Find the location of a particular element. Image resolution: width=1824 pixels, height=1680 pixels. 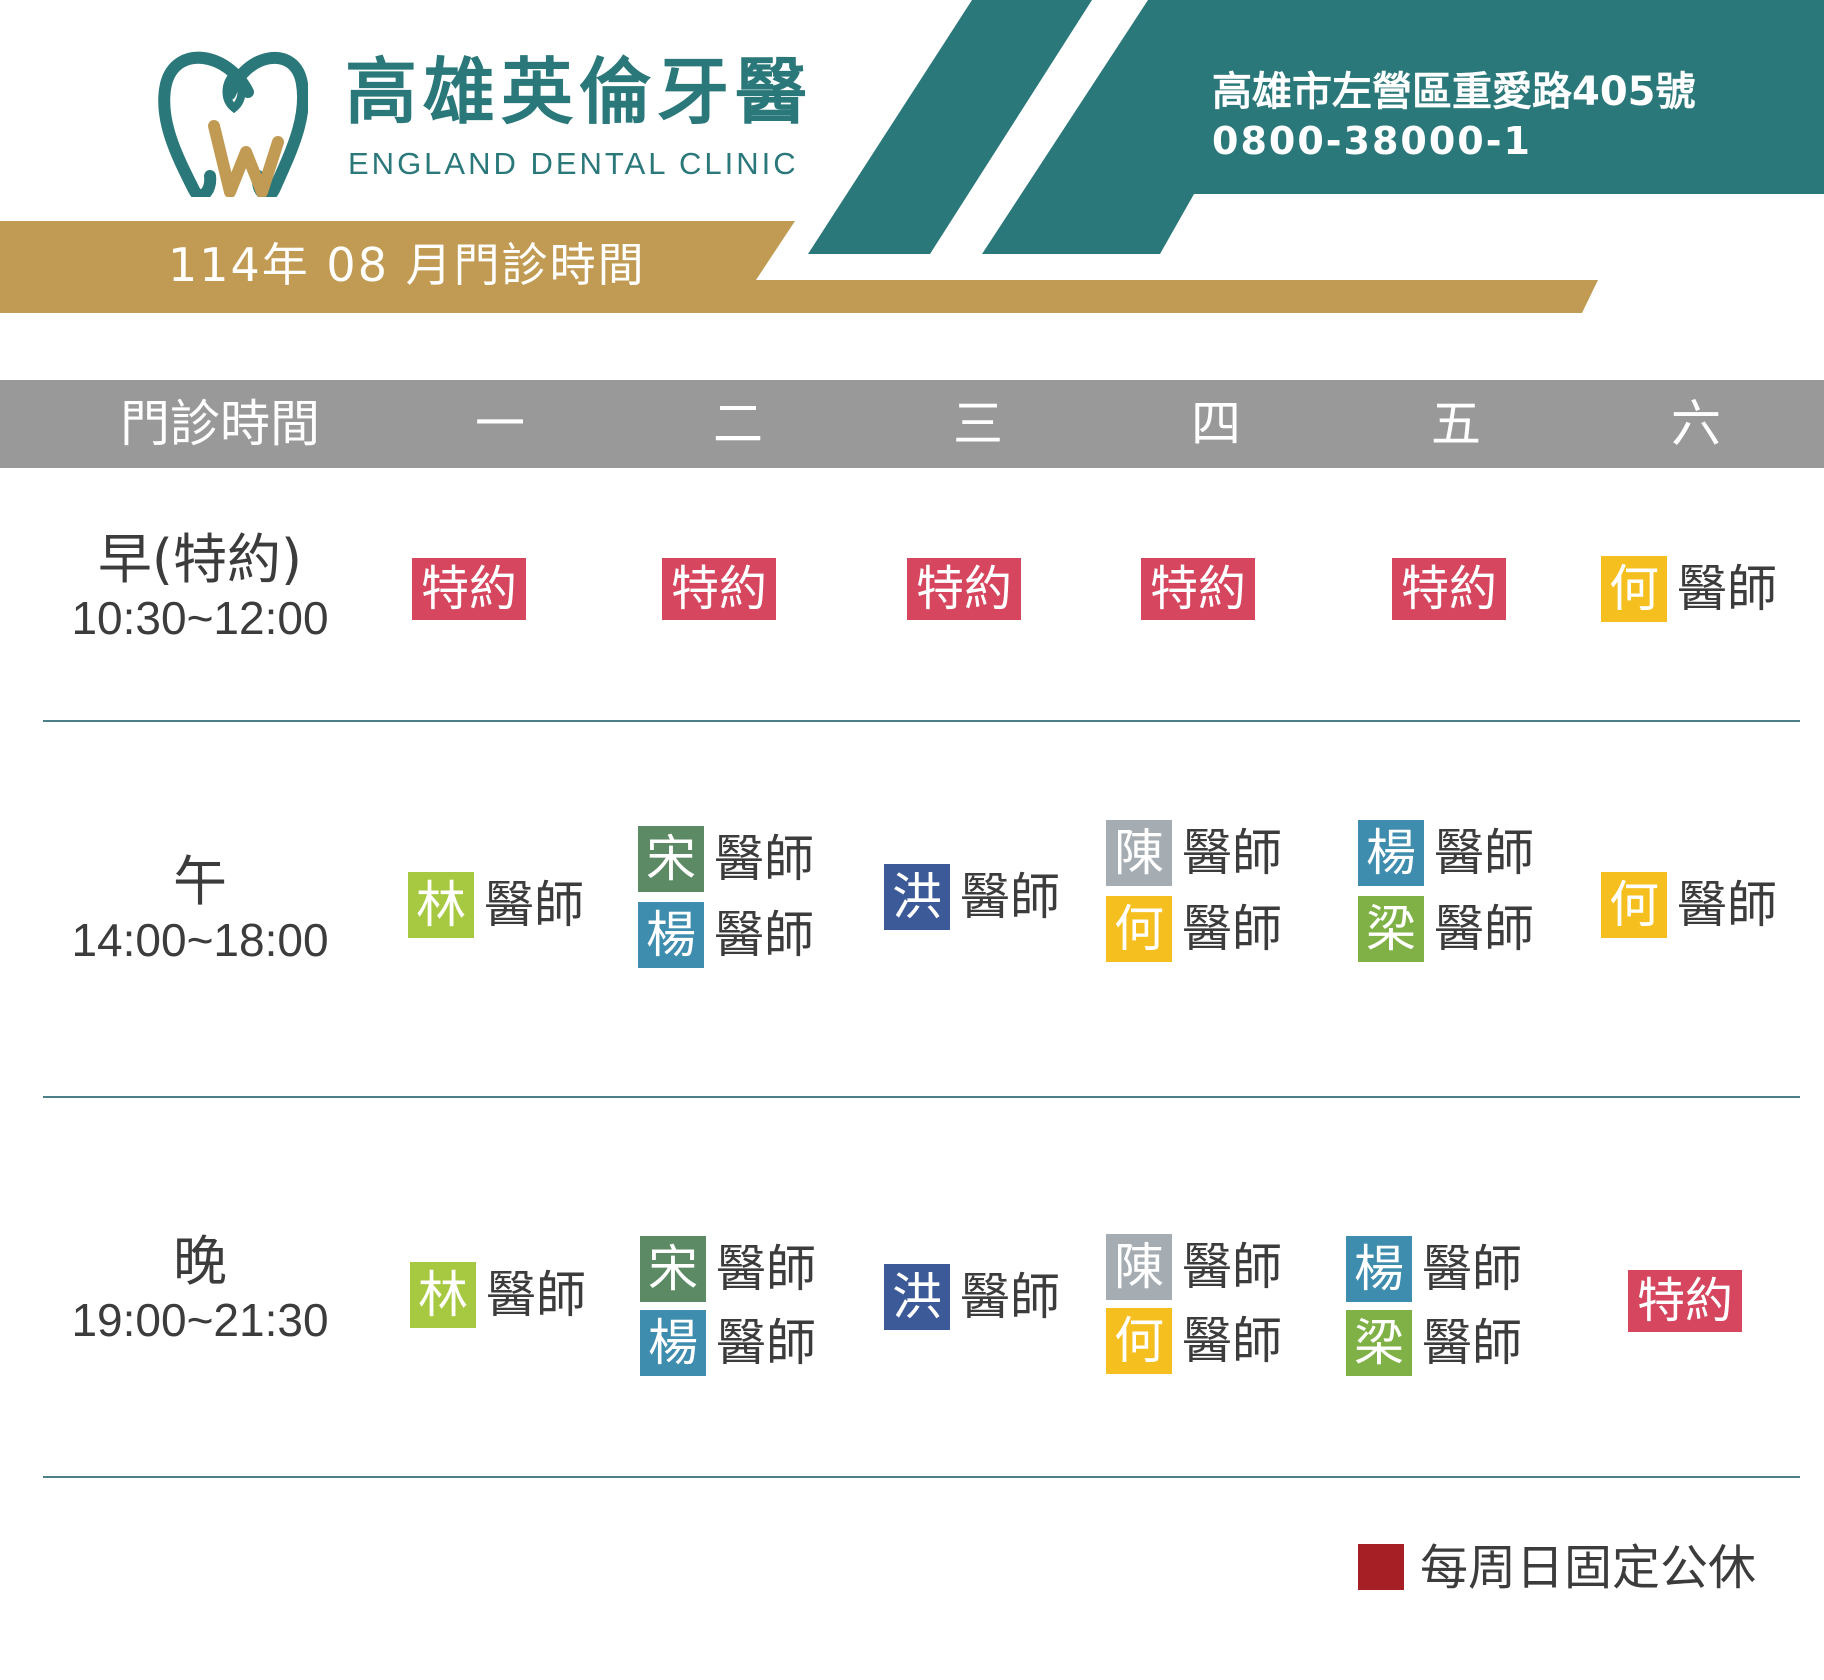

row-time: 19:00~21:30 is located at coordinates (200, 1320).